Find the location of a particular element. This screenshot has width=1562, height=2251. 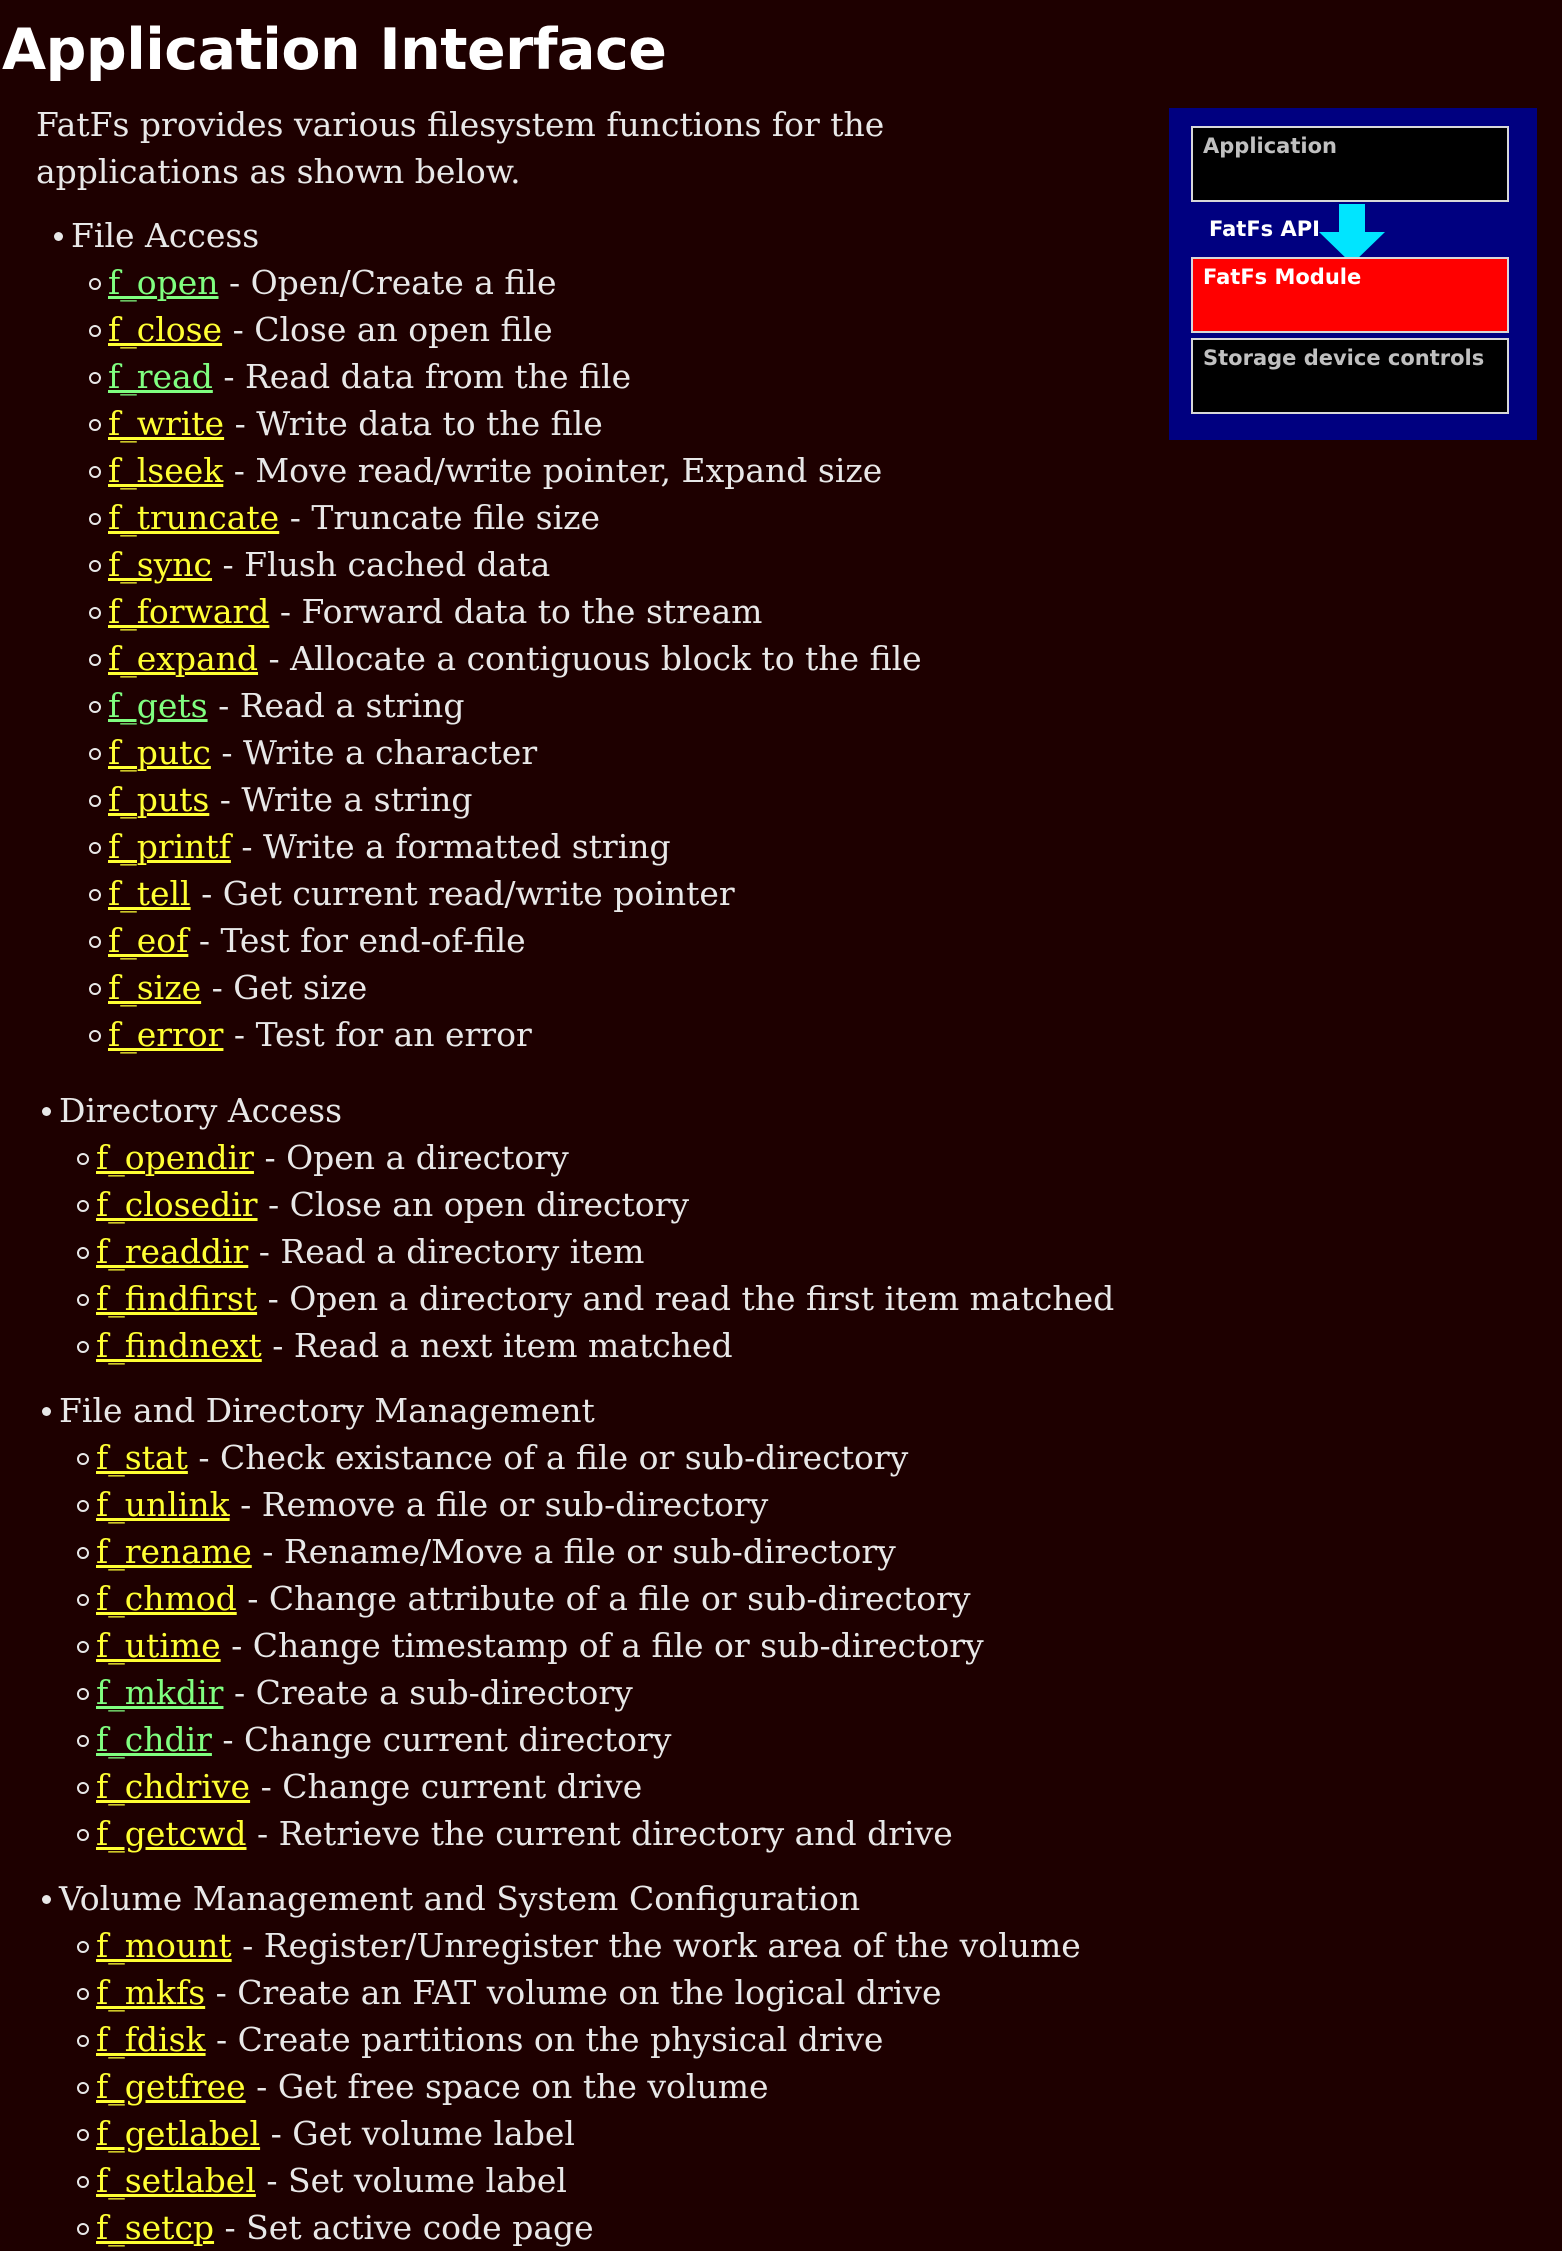

function-link: f_size is located at coordinates (154, 987).